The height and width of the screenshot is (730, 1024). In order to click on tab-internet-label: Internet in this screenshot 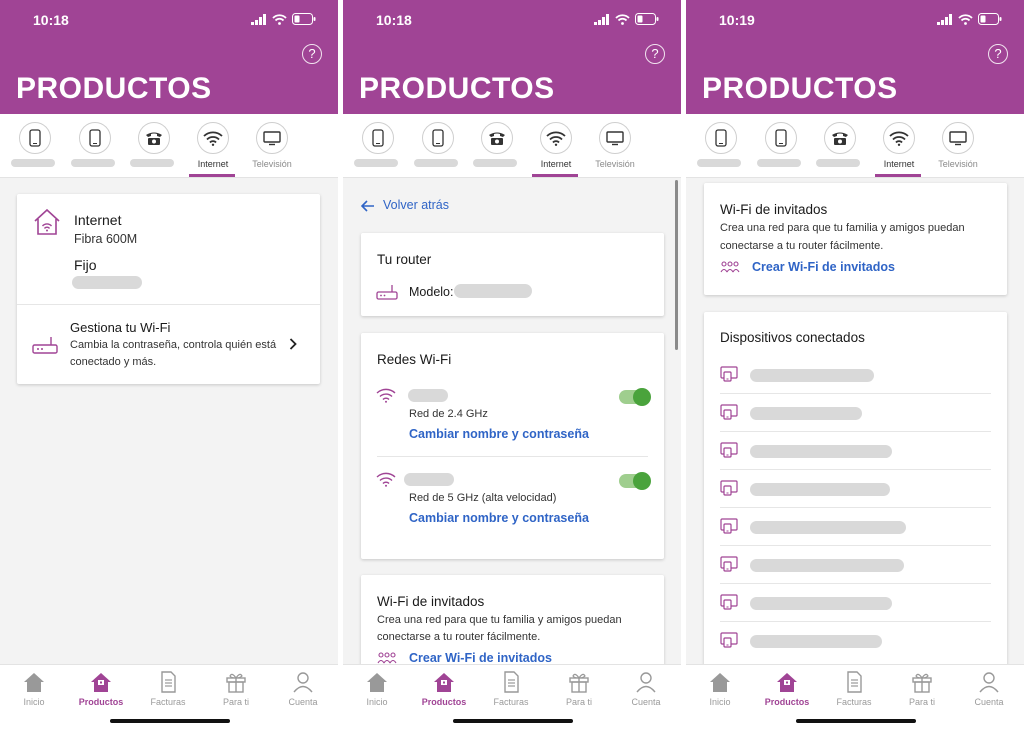, I will do `click(899, 164)`.